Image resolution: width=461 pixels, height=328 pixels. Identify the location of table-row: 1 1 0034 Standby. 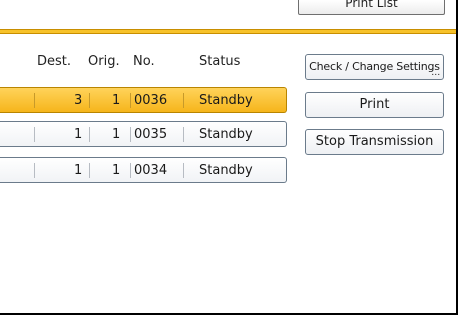
(143, 170).